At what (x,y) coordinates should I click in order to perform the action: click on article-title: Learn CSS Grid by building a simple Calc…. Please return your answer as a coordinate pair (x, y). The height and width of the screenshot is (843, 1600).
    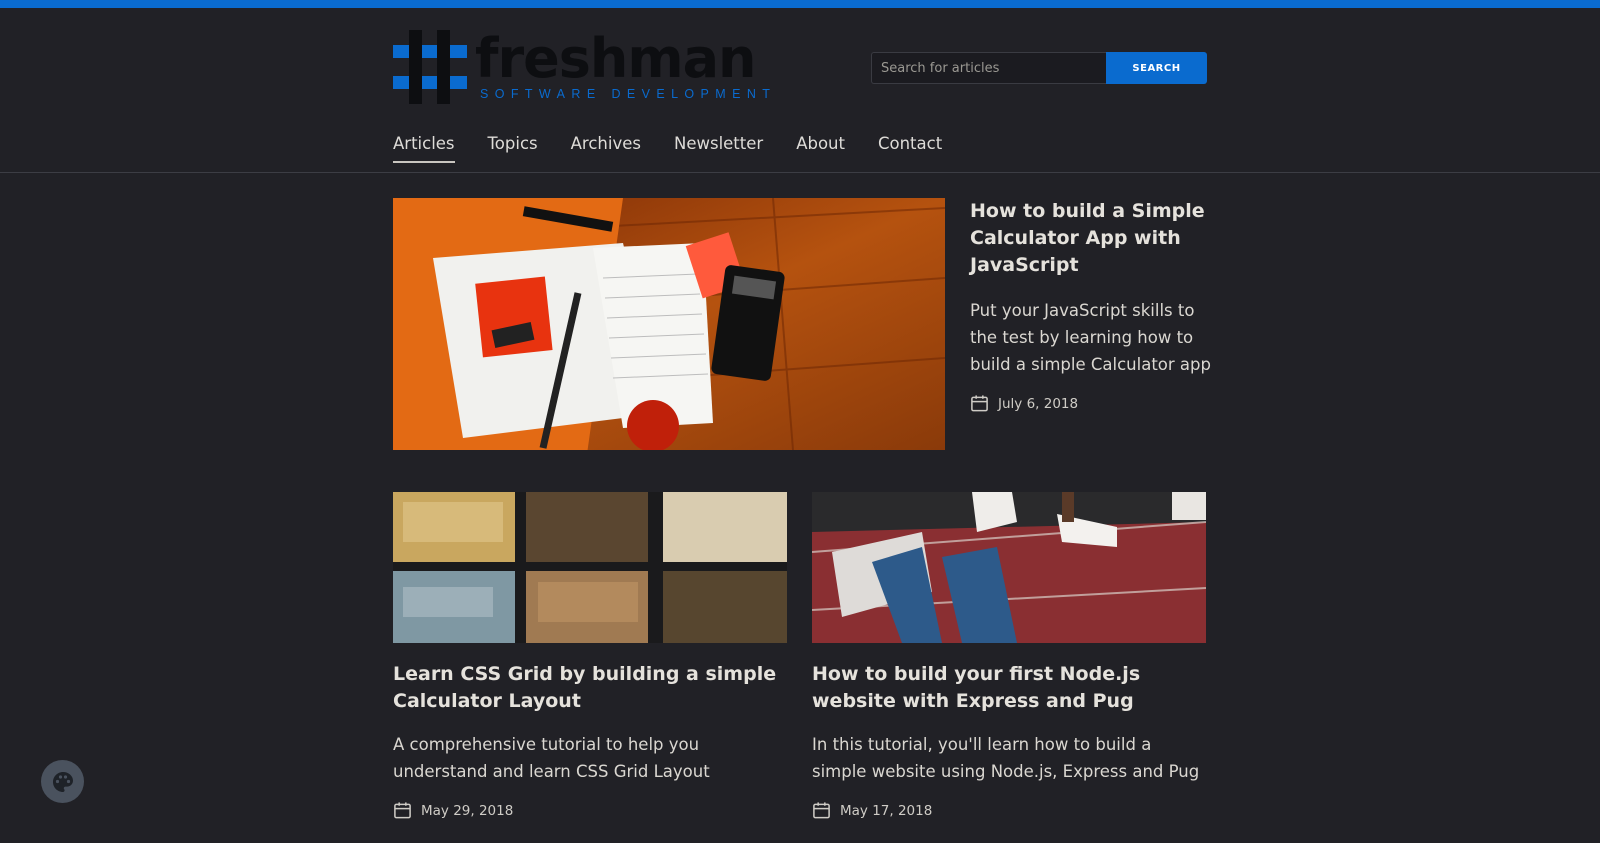
    Looking at the image, I should click on (590, 688).